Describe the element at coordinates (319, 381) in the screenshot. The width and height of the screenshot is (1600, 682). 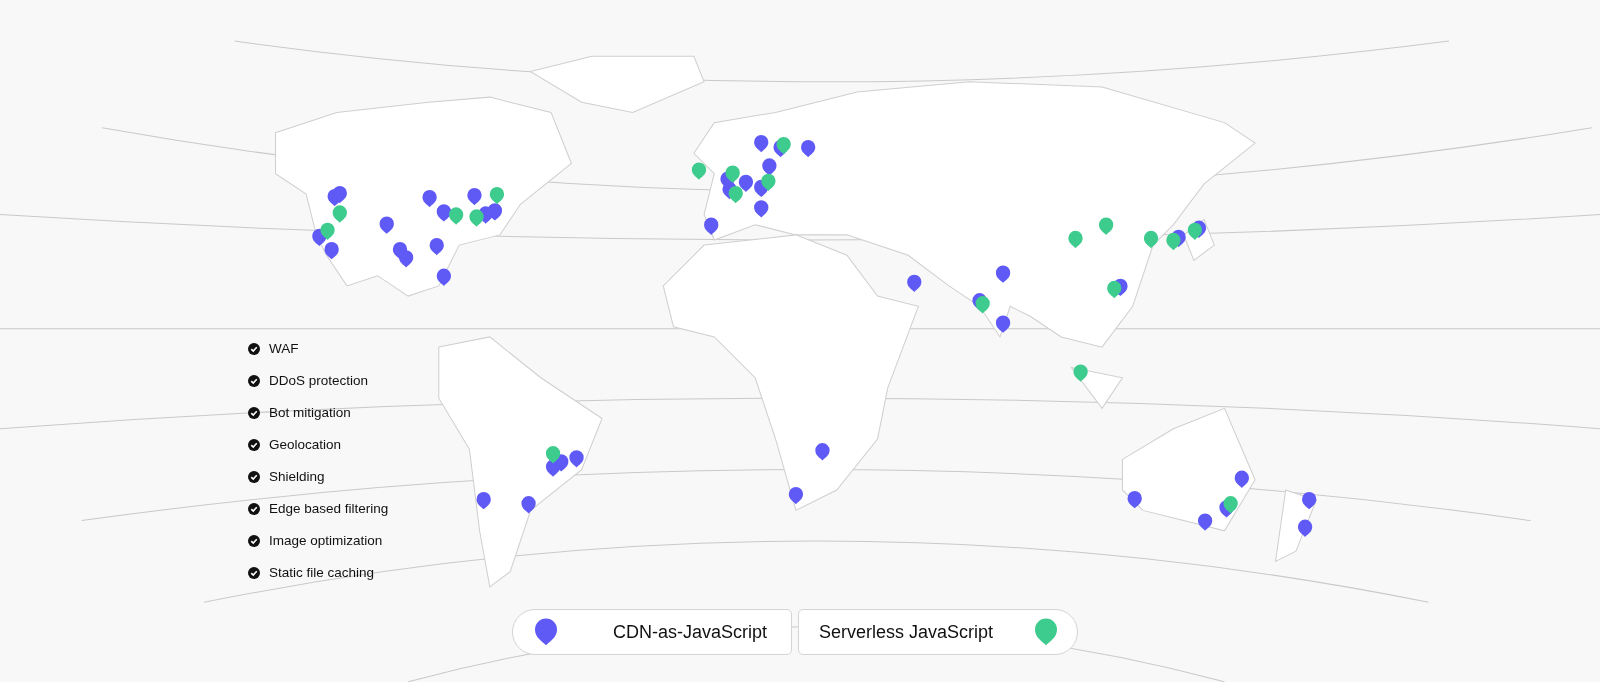
I see `feature-label: DDoS protection` at that location.